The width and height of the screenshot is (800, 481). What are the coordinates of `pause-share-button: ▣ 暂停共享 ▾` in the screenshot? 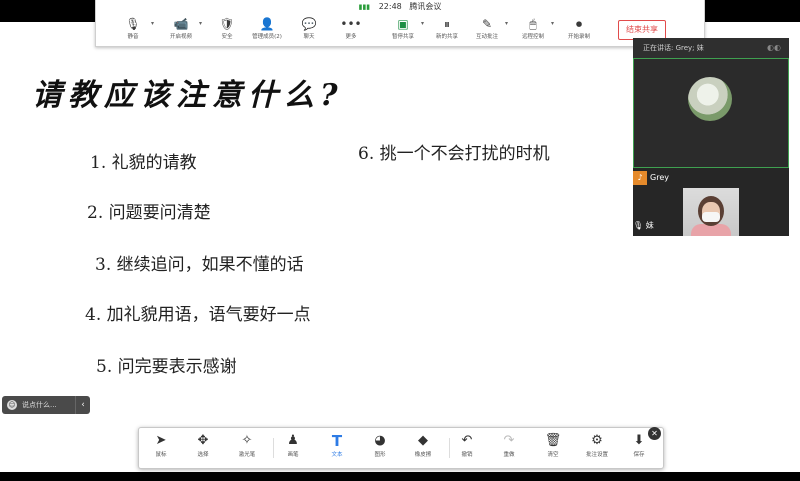 It's located at (403, 31).